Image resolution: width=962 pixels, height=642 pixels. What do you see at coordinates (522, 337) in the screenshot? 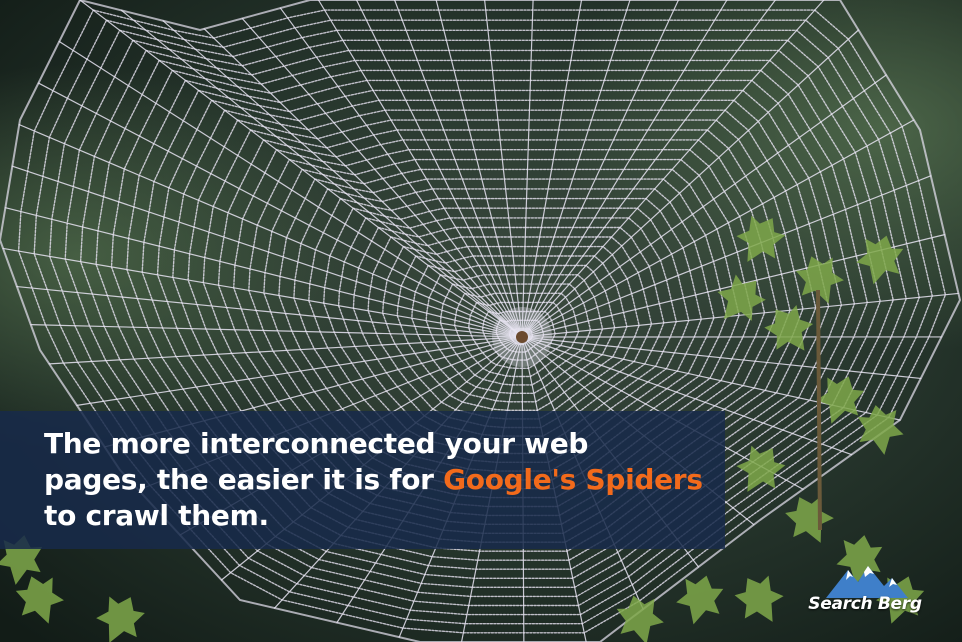
I see `spider` at bounding box center [522, 337].